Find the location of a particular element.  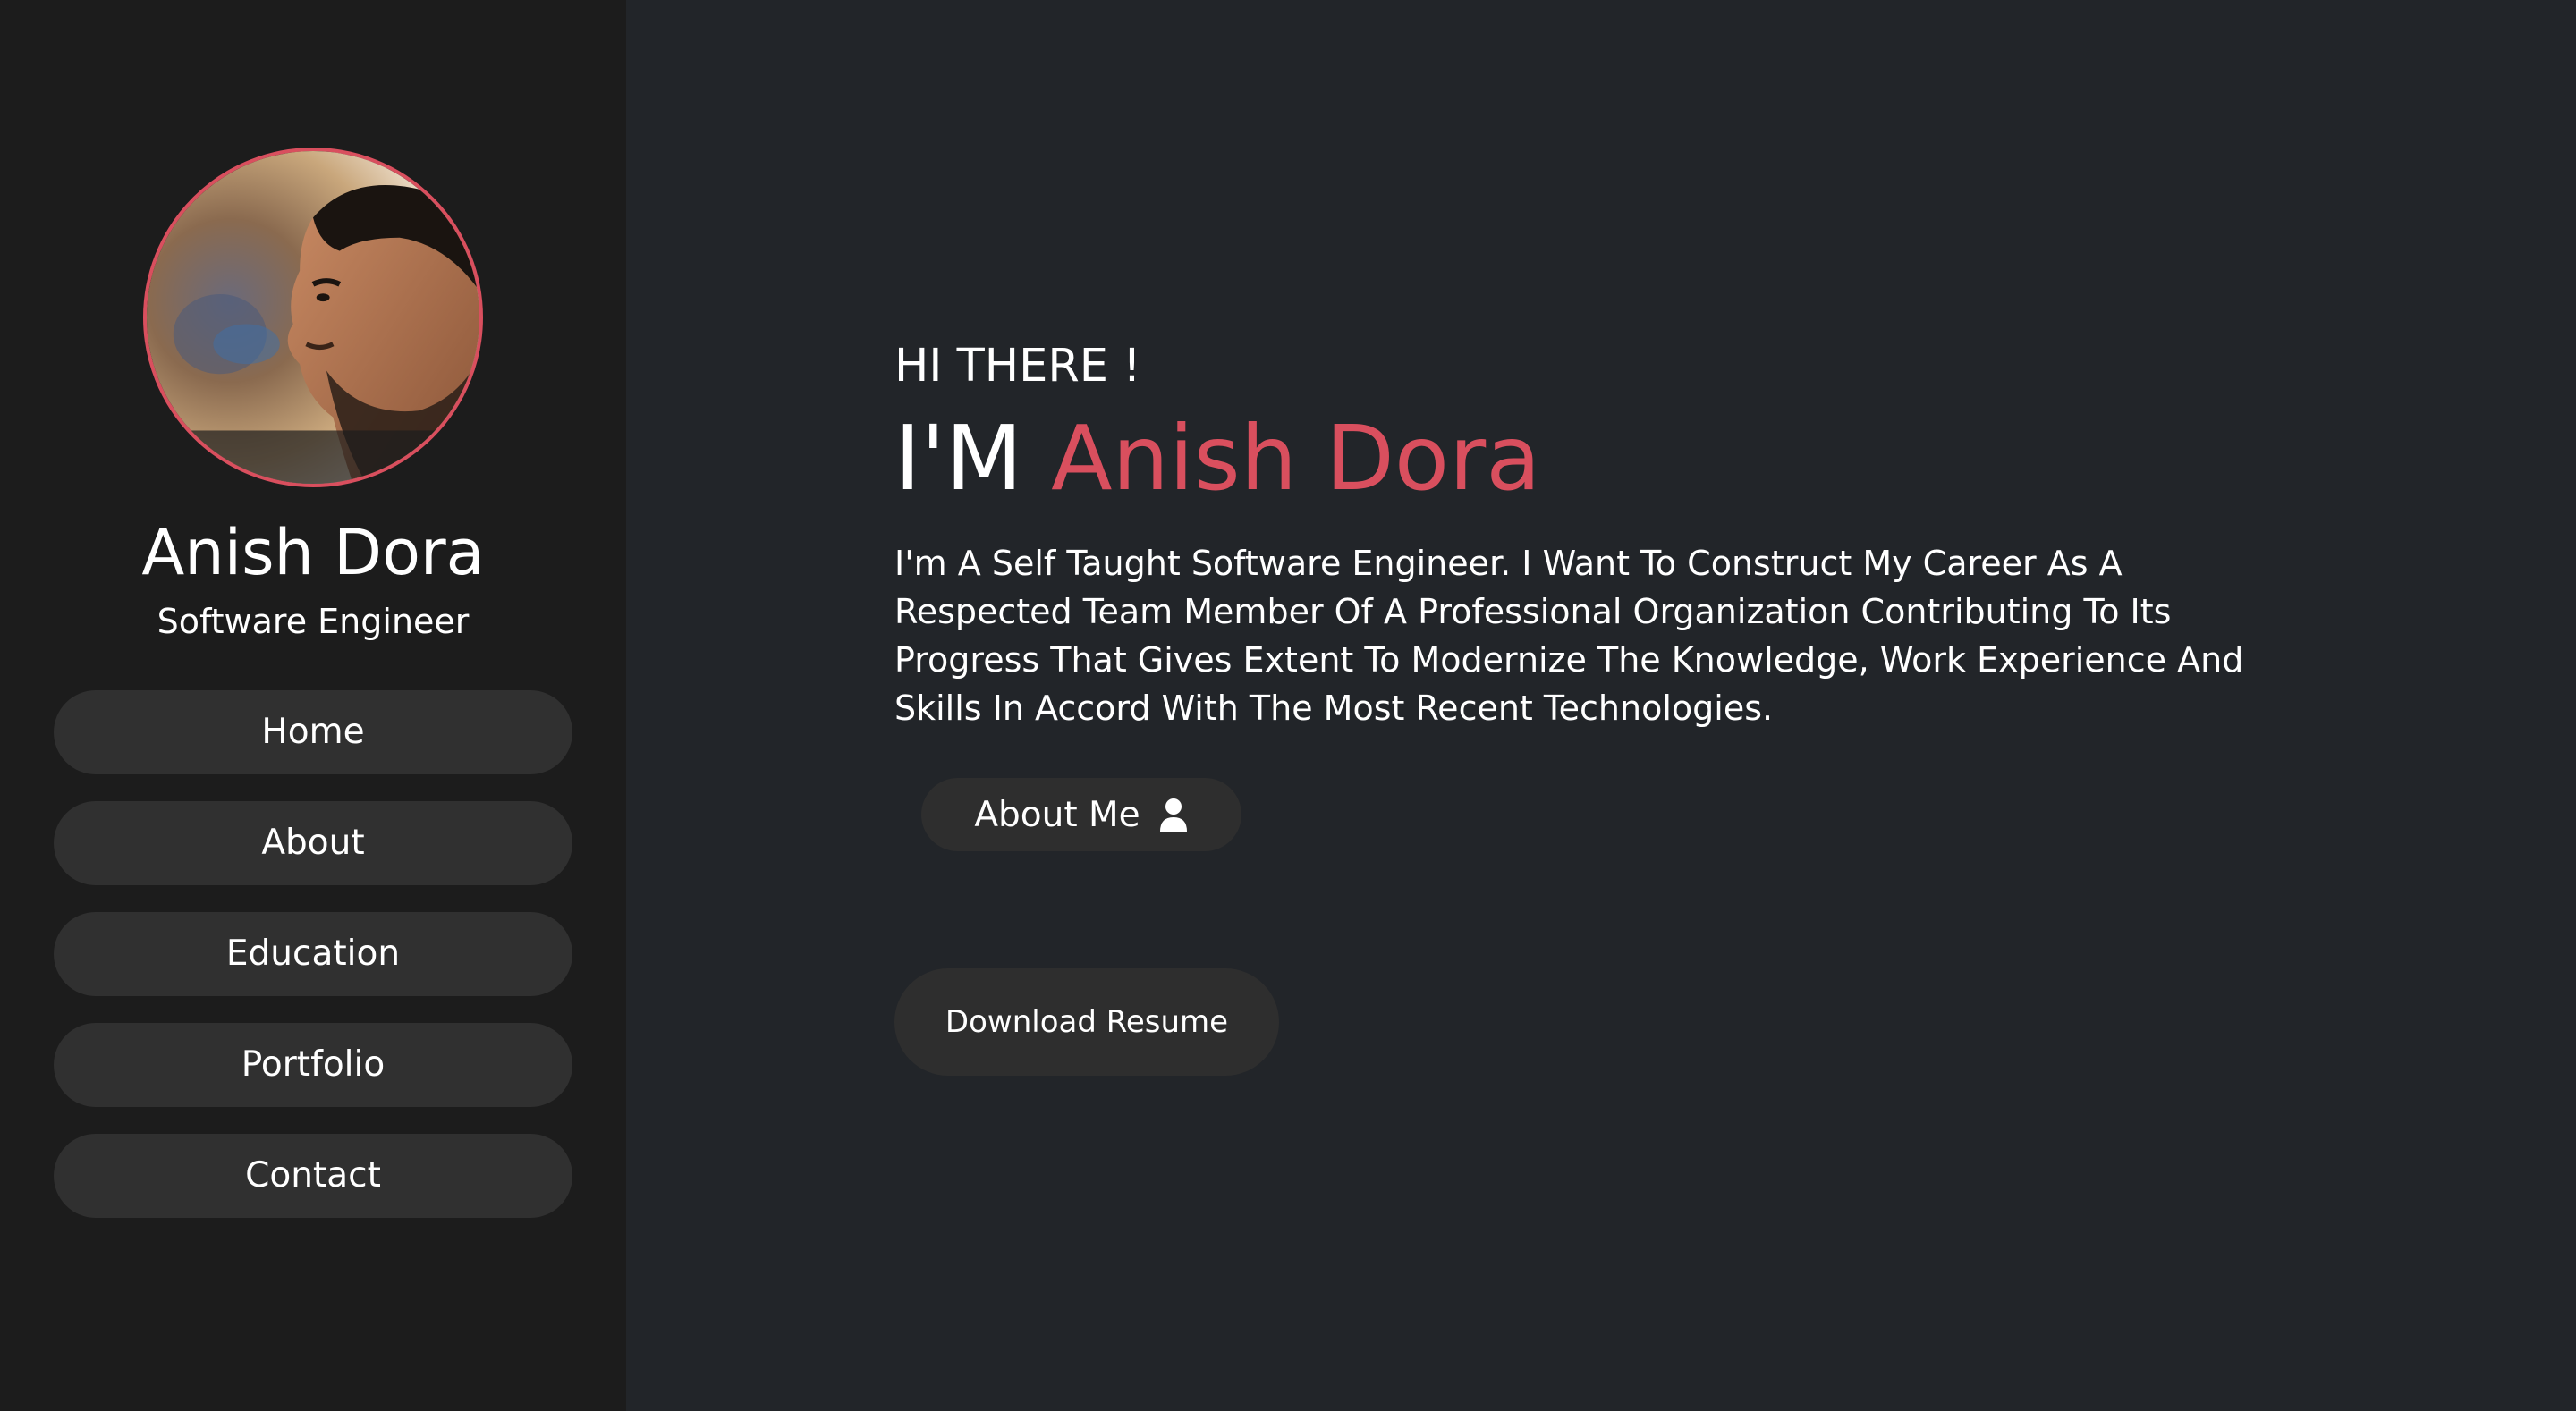

profile-name: Anish Dora is located at coordinates (313, 553).